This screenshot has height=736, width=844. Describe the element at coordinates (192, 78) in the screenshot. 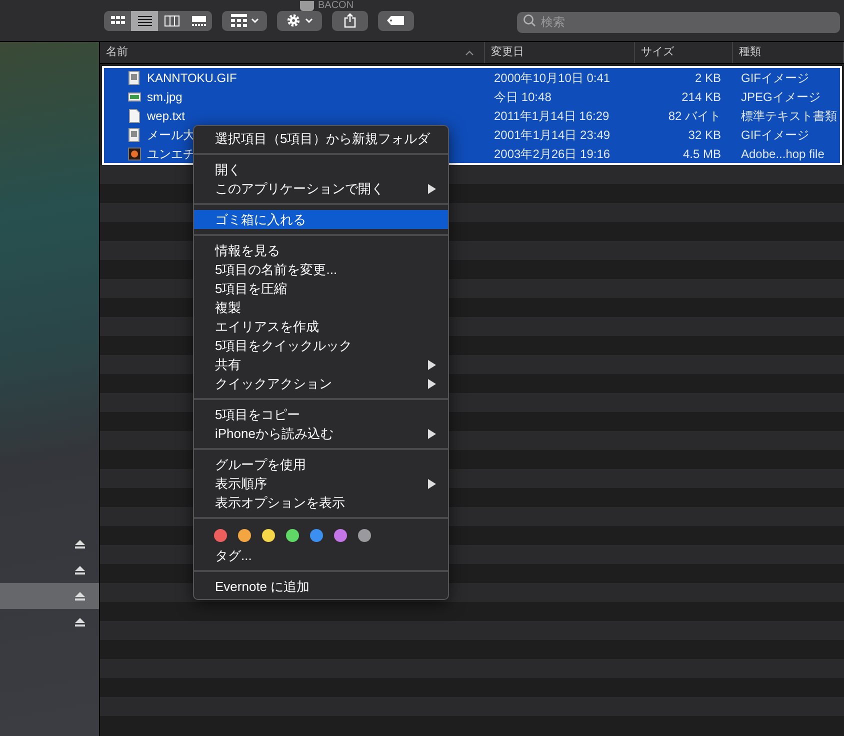

I see `file-name: KANNTOKU.GIF` at that location.